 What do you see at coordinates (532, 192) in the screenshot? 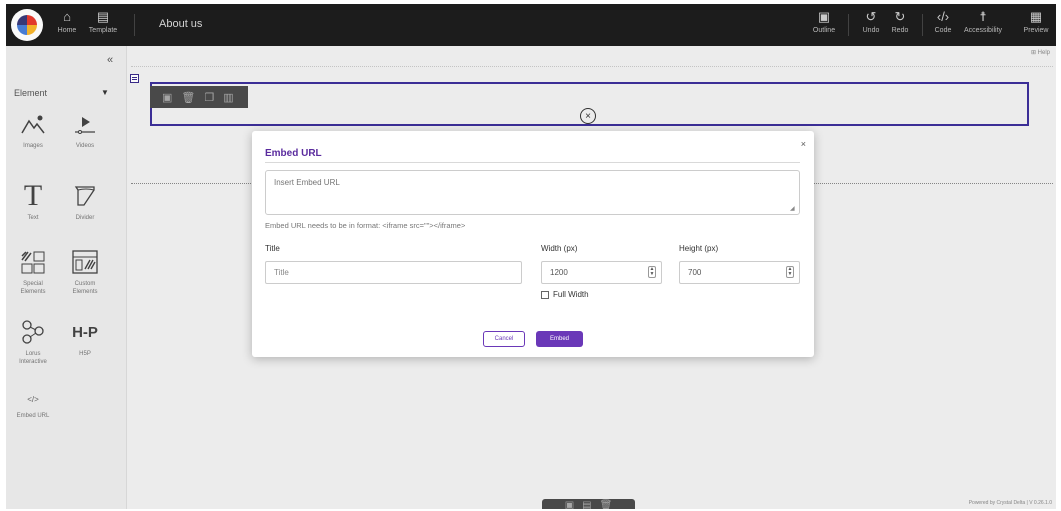
I see `embed-url-textarea` at bounding box center [532, 192].